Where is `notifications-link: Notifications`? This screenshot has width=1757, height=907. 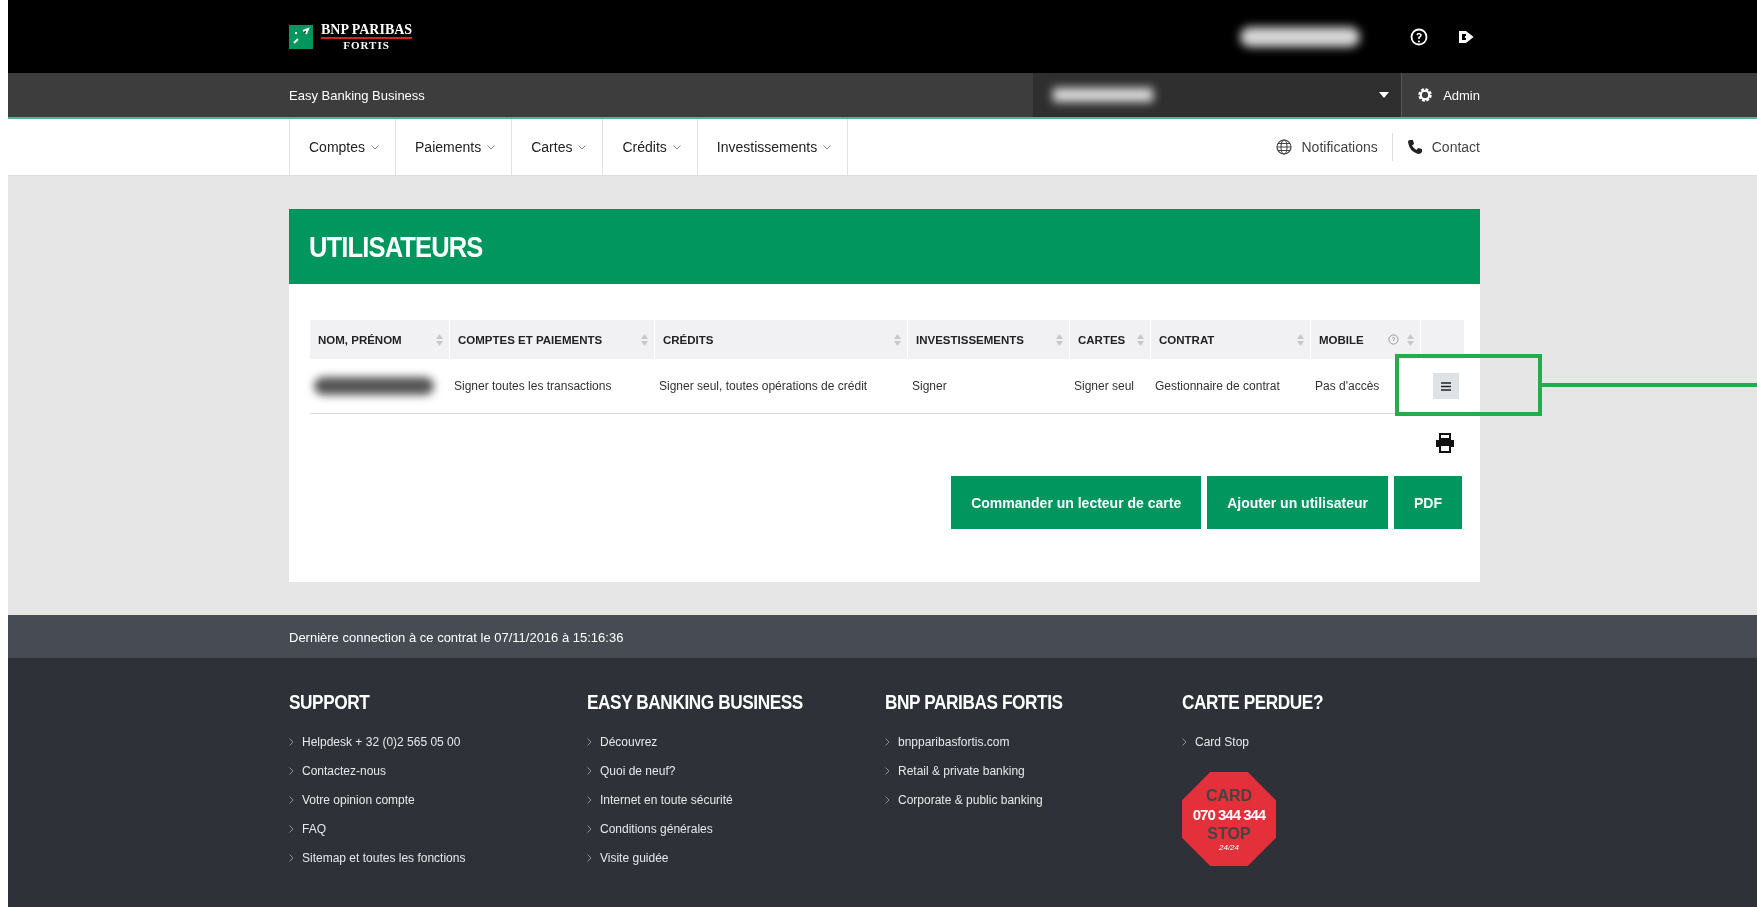
notifications-link: Notifications is located at coordinates (1320, 147).